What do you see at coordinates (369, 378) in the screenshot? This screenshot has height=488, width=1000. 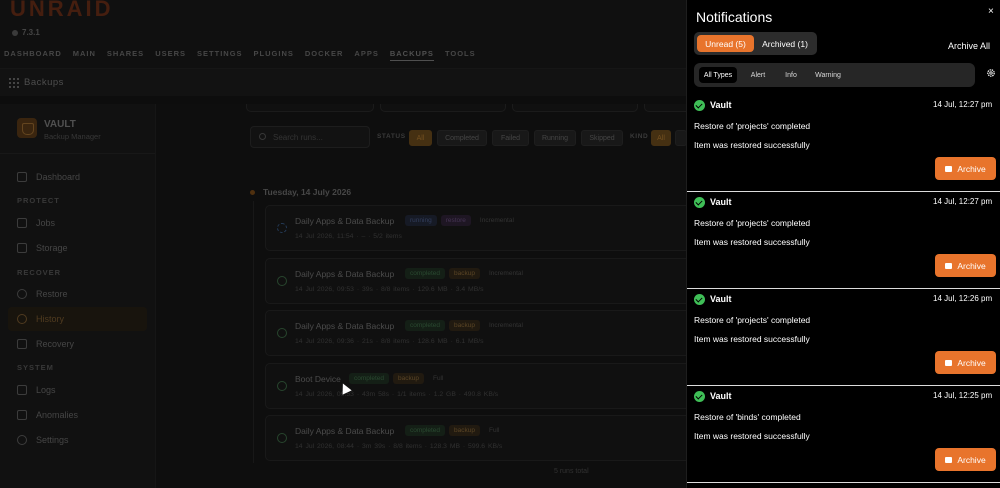 I see `status-badge: completed` at bounding box center [369, 378].